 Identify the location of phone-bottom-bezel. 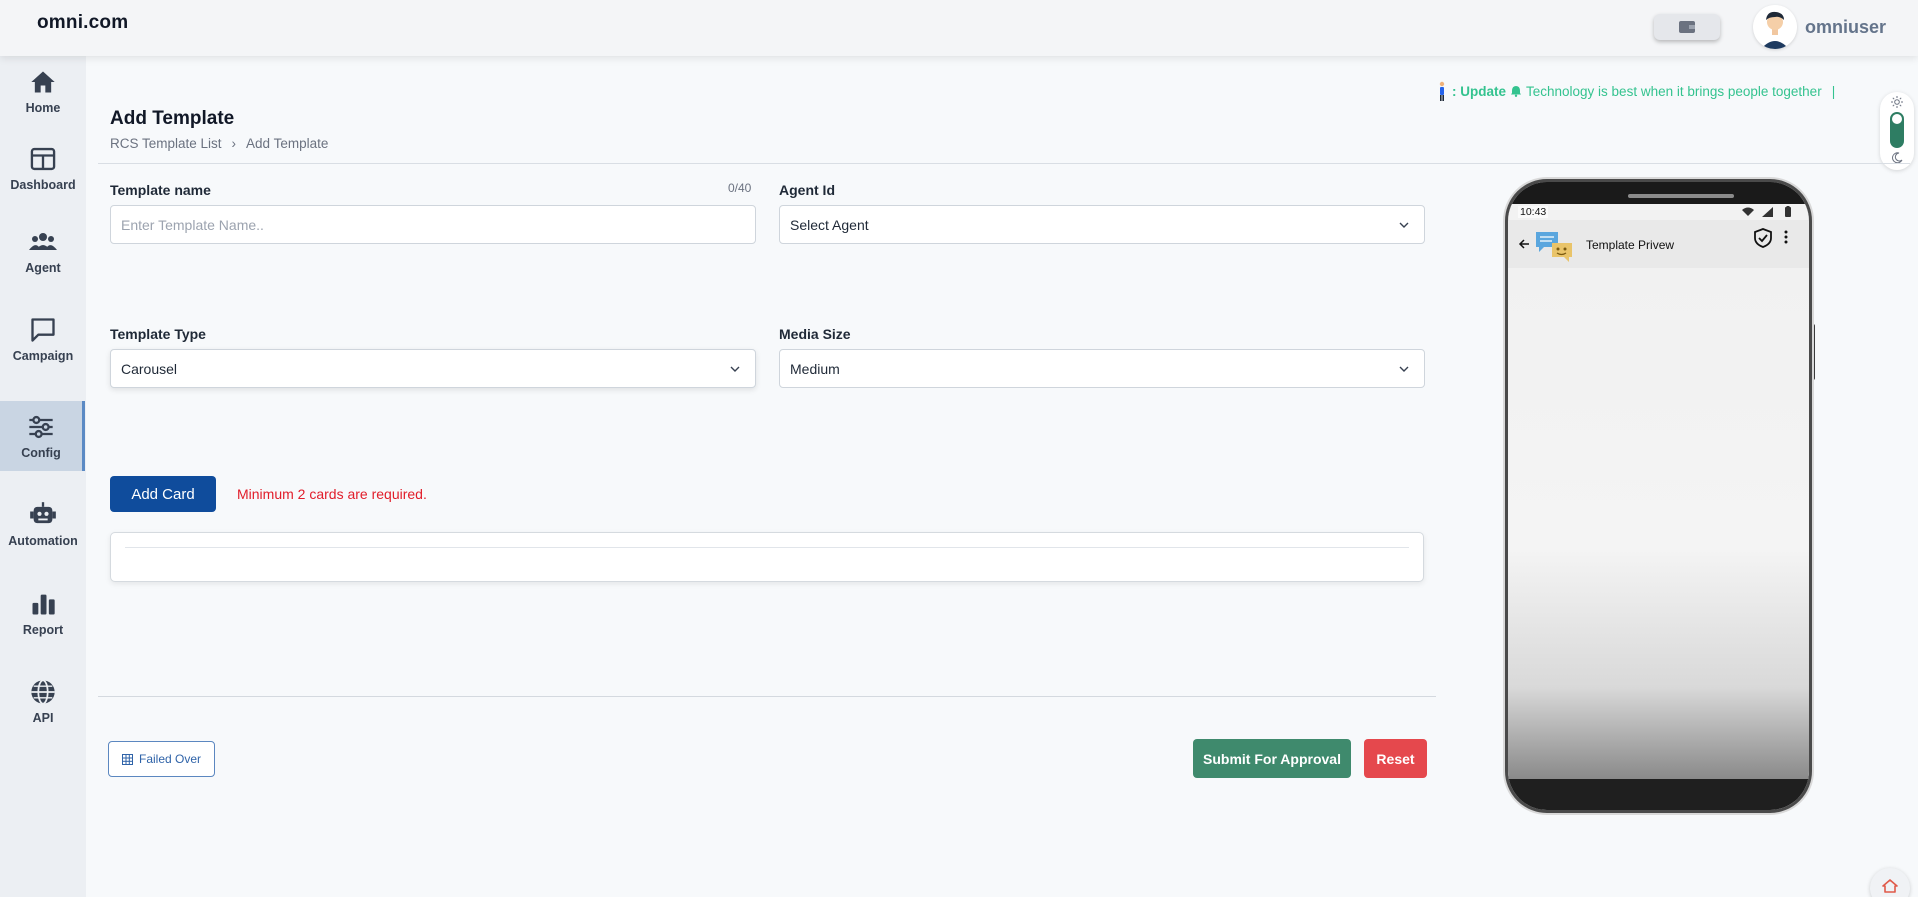
(1658, 794).